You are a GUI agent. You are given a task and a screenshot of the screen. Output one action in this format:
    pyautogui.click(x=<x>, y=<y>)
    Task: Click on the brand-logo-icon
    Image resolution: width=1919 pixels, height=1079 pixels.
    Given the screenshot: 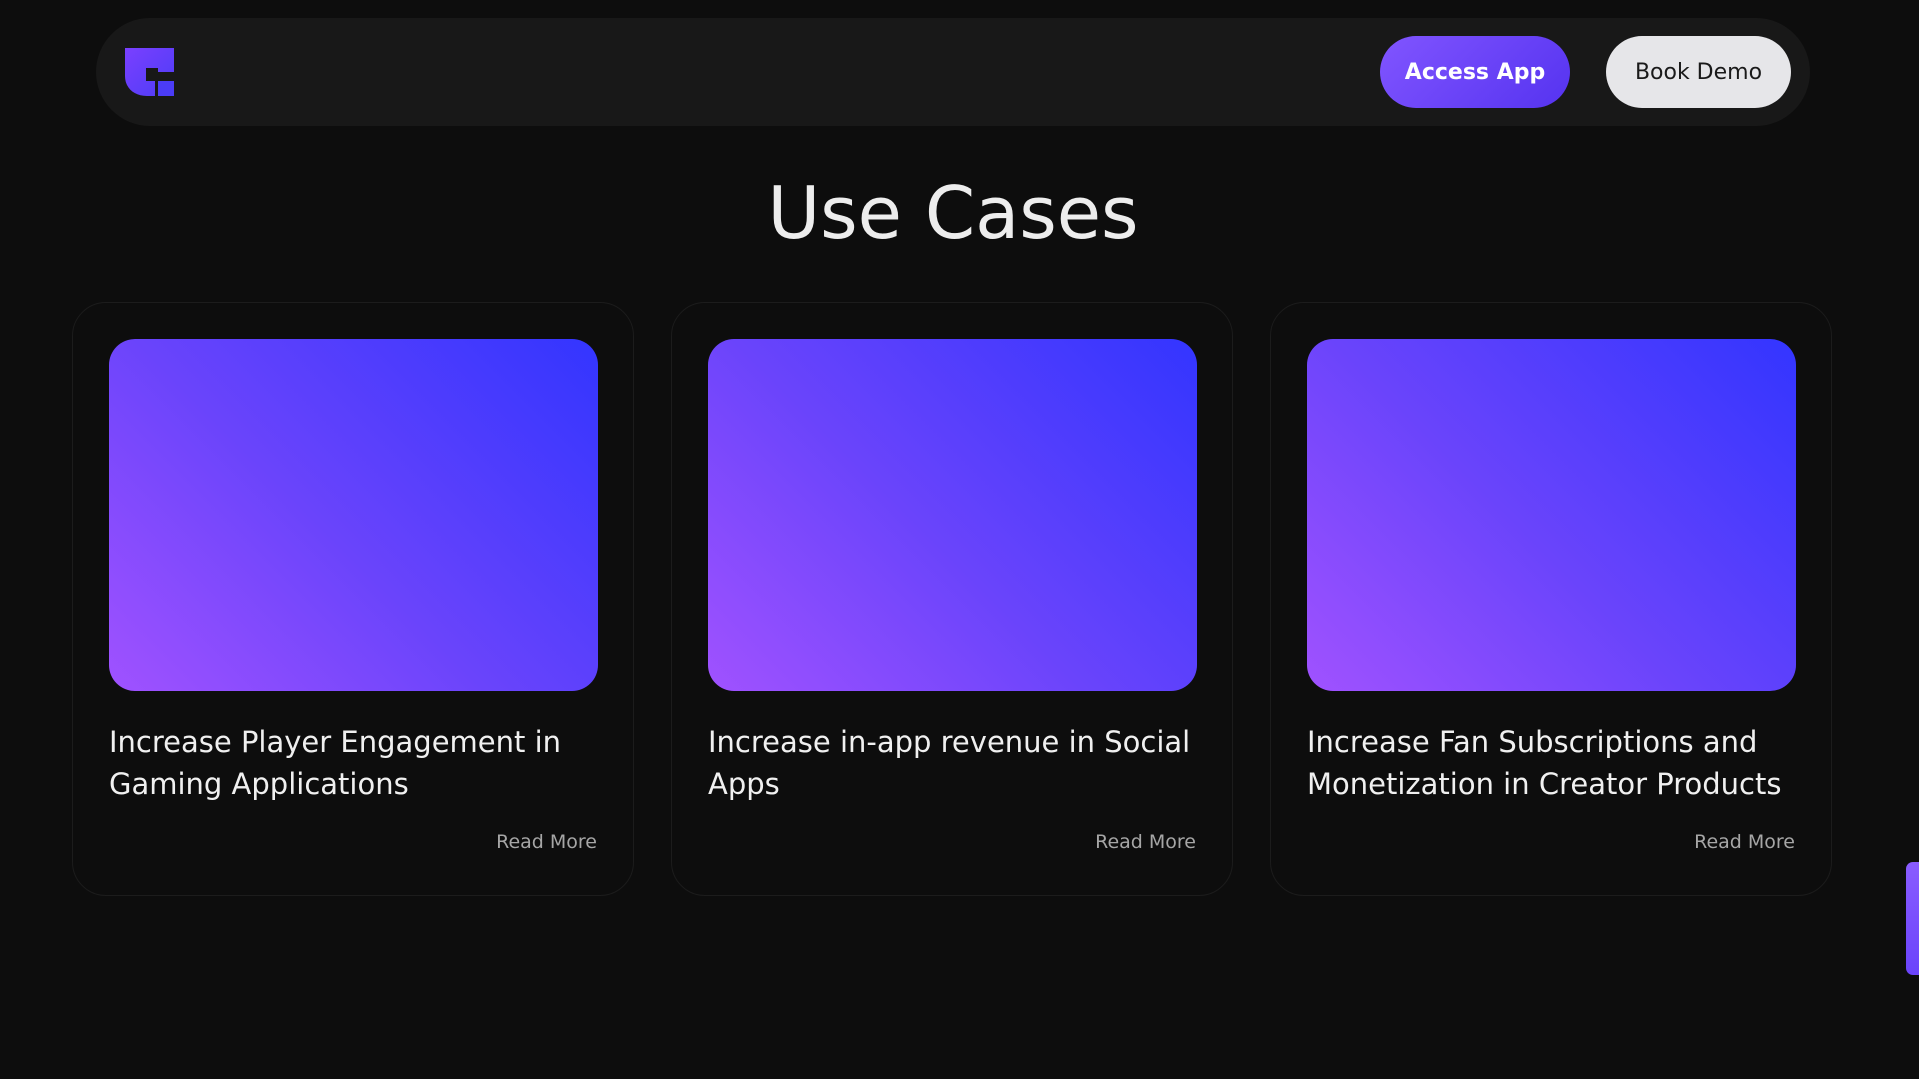 What is the action you would take?
    pyautogui.click(x=150, y=72)
    